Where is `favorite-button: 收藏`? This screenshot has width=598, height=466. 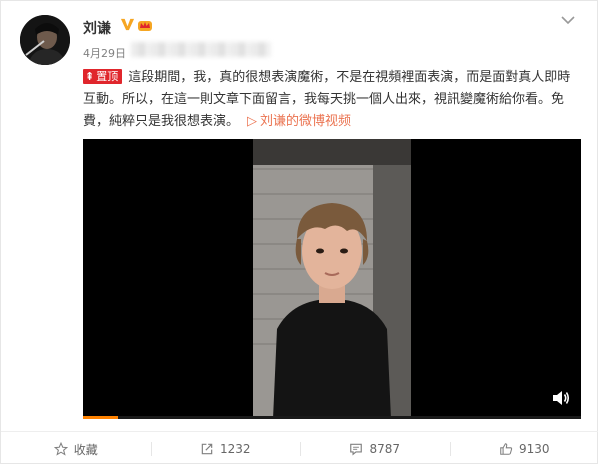
favorite-button: 收藏 is located at coordinates (76, 449).